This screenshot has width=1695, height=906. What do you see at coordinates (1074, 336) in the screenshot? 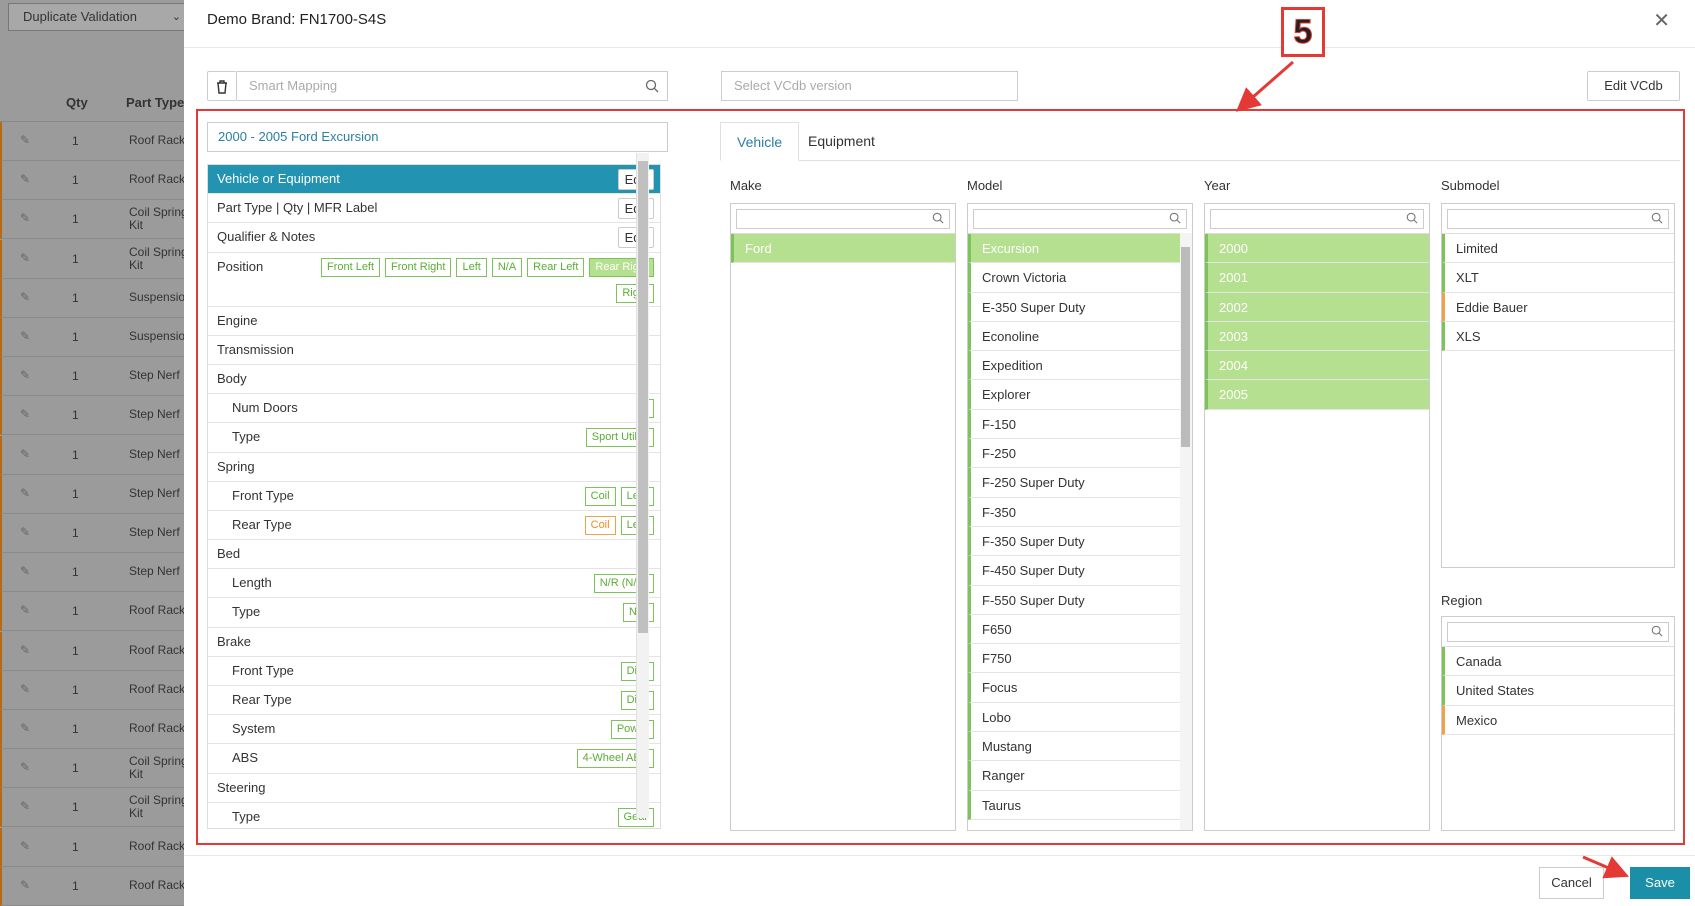
I see `model-list-item: Econoline` at bounding box center [1074, 336].